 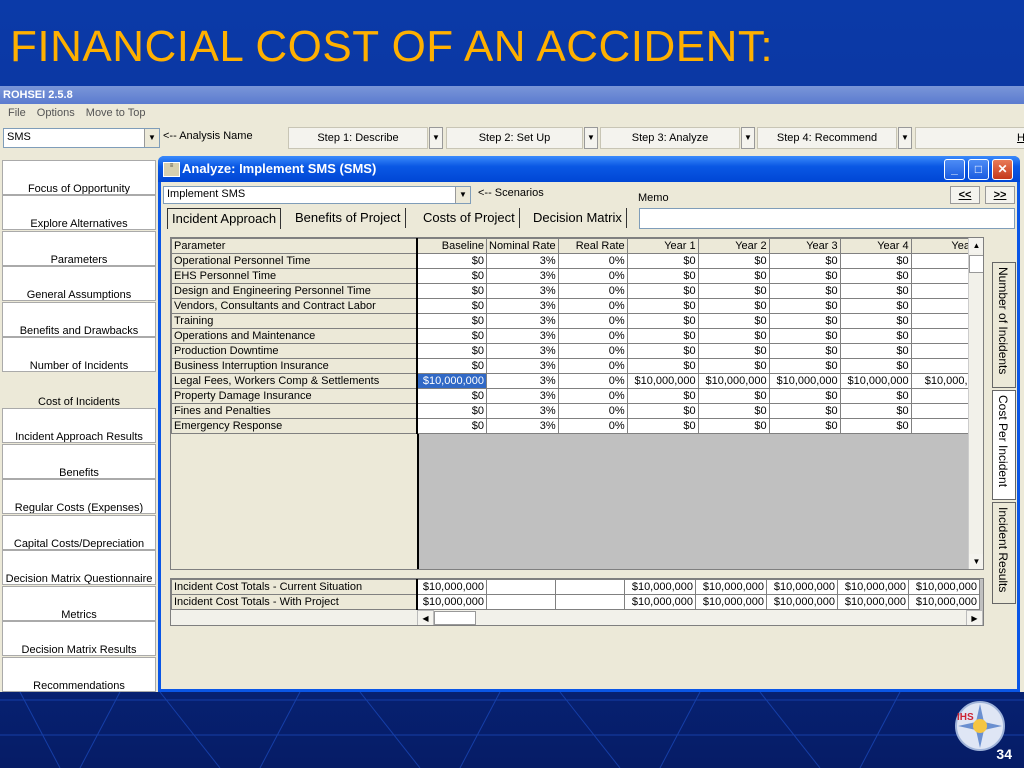 I want to click on nav-explore-alternatives: Explore Alternatives, so click(x=79, y=212).